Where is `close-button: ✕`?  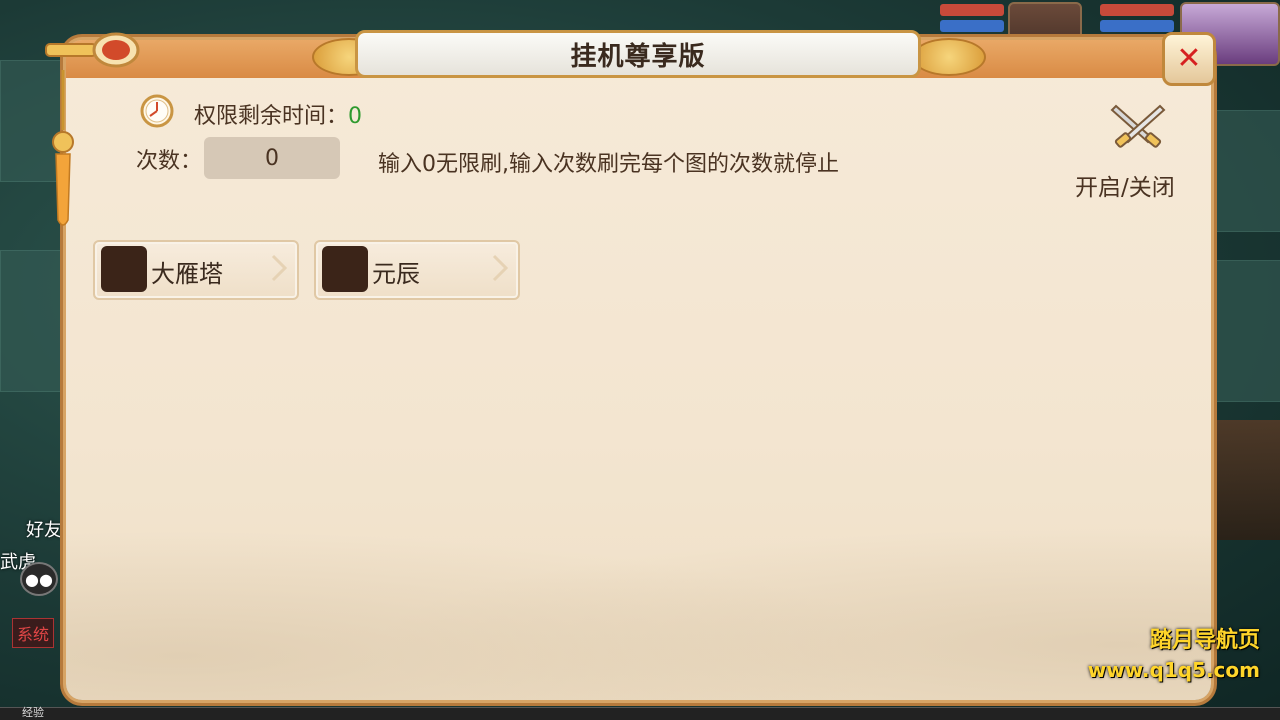
close-button: ✕ is located at coordinates (1189, 59).